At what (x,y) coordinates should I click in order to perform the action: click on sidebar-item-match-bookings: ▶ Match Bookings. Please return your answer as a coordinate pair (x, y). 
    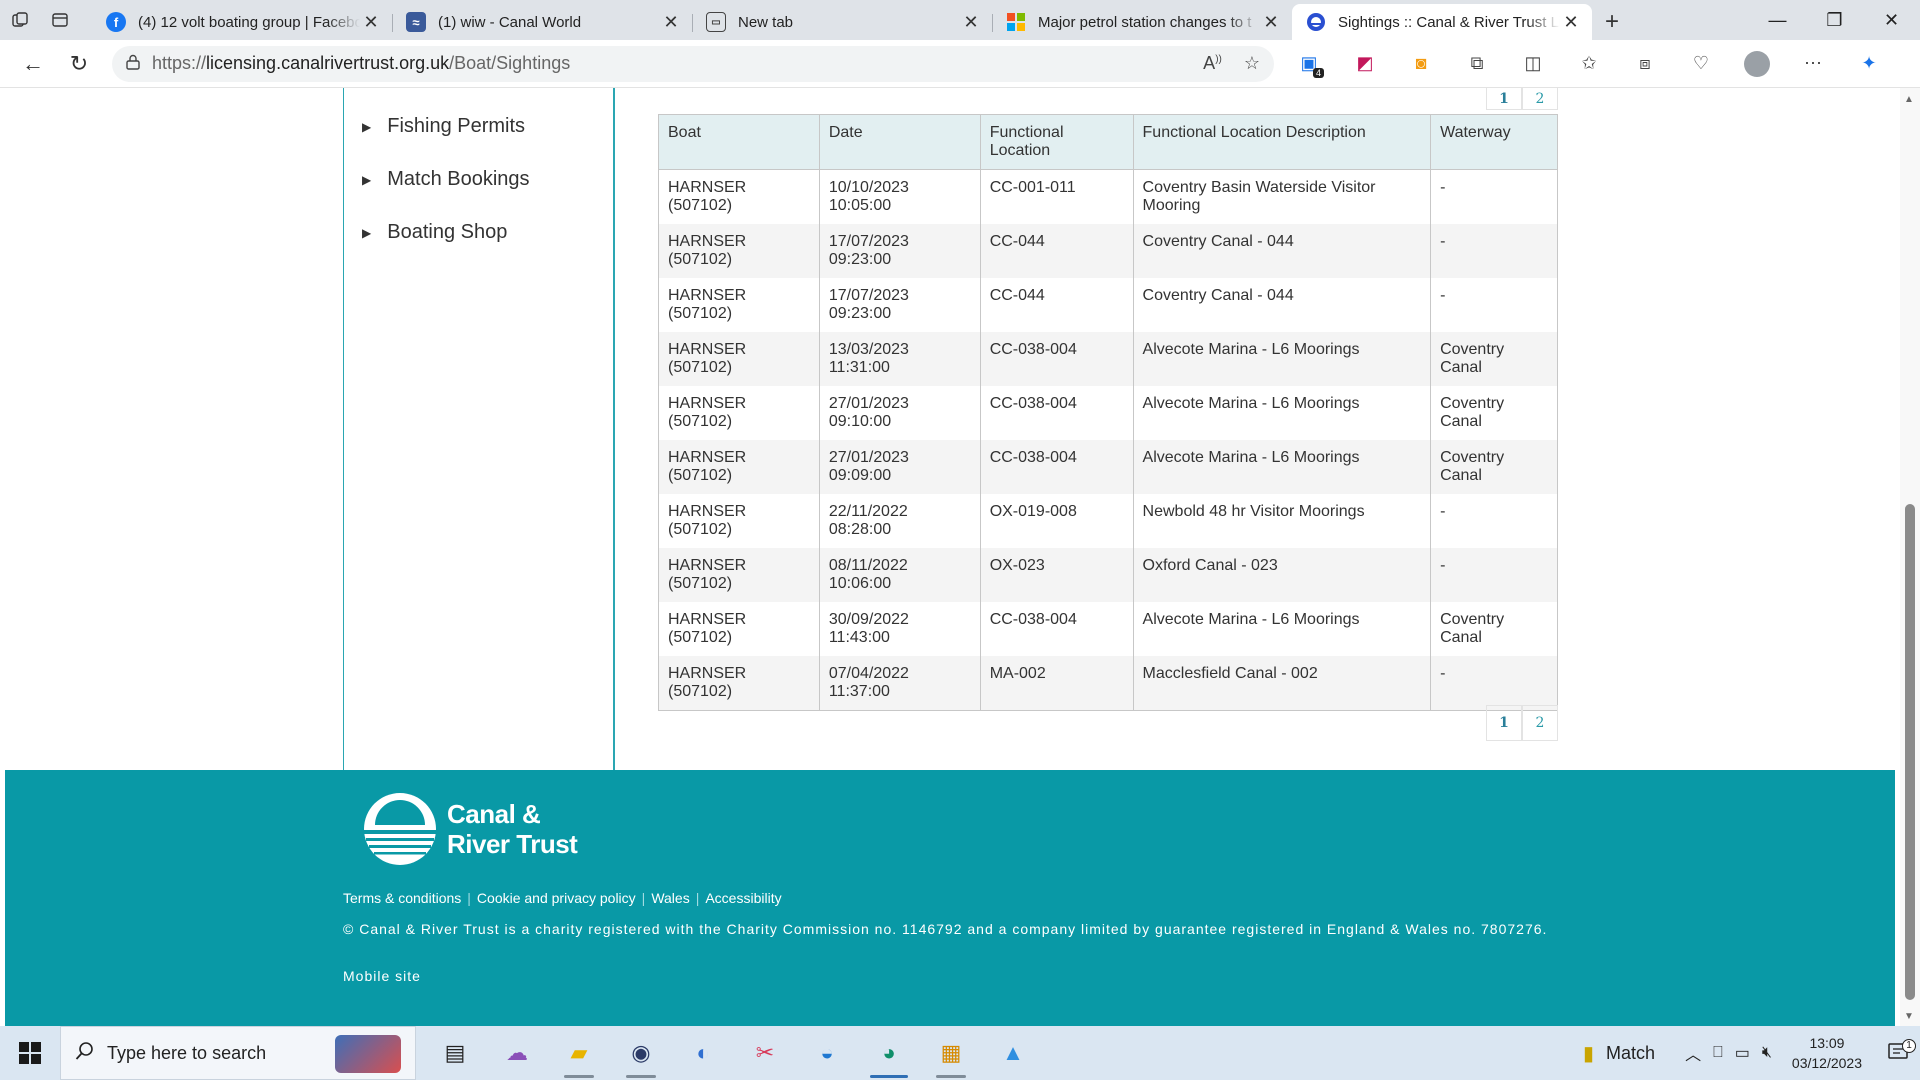
    Looking at the image, I should click on (446, 179).